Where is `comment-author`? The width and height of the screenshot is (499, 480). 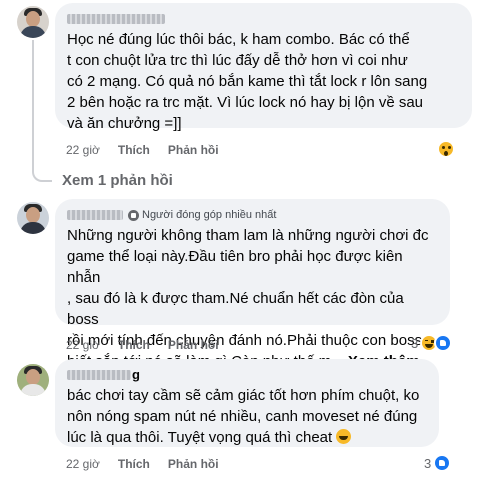 comment-author is located at coordinates (263, 19).